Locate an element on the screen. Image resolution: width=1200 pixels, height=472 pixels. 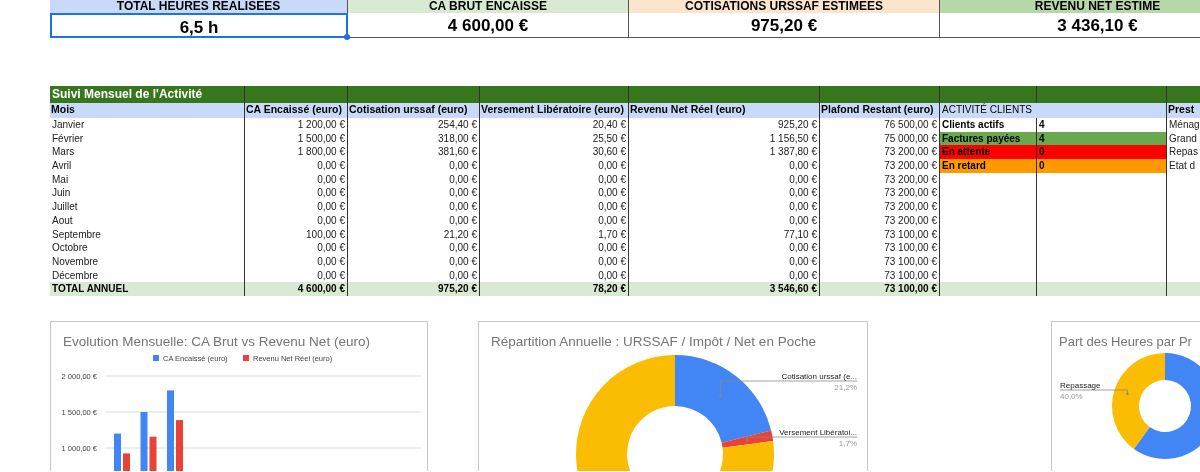
table-cell: 30,60 € is located at coordinates (554, 152).